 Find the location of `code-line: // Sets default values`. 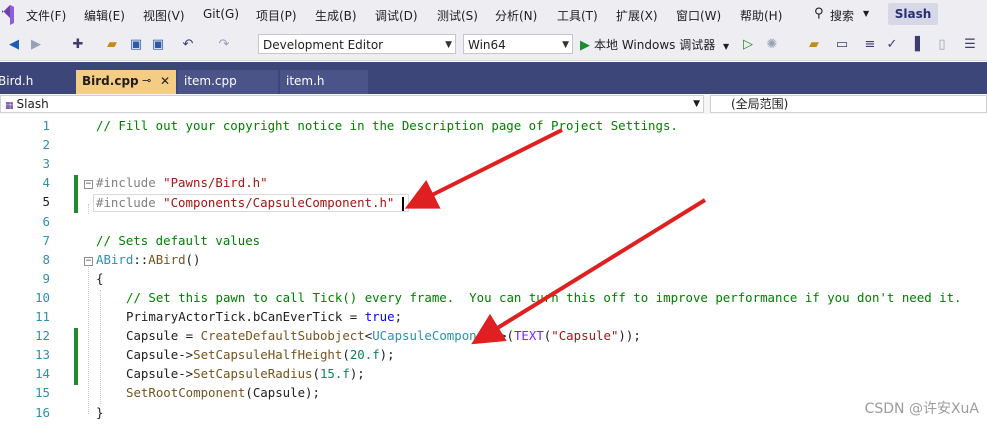

code-line: // Sets default values is located at coordinates (178, 240).